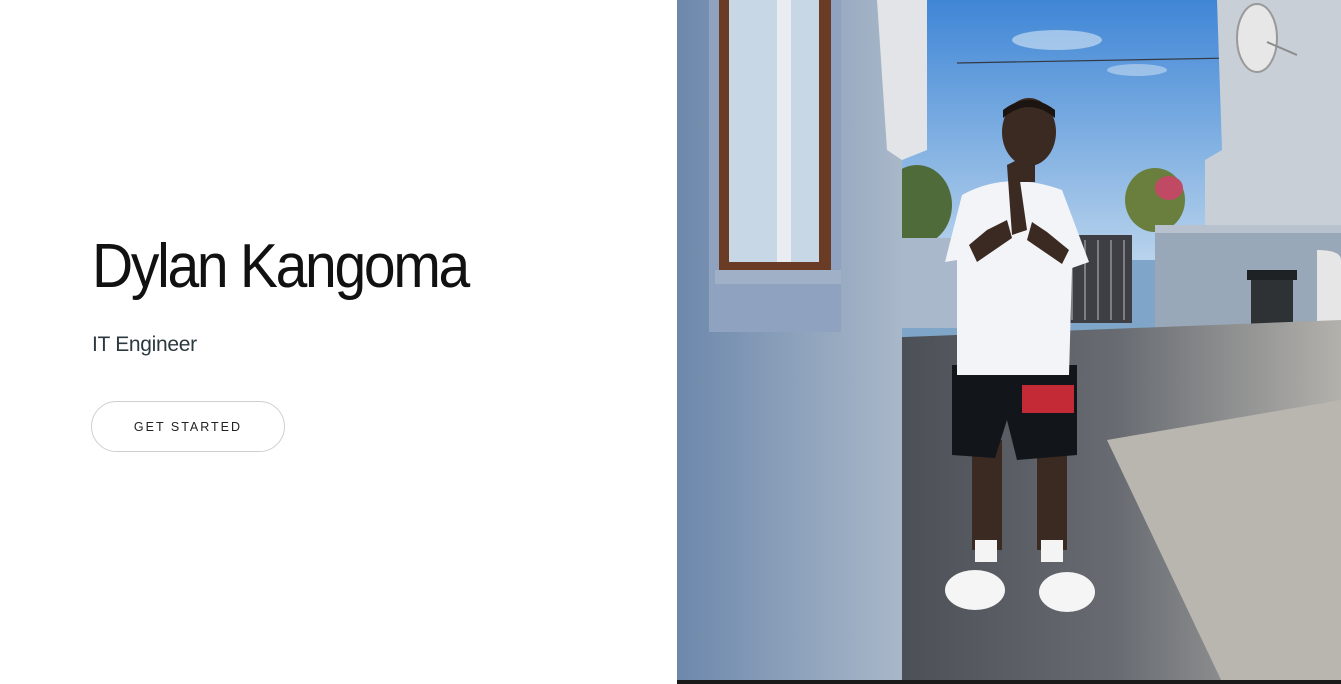 The height and width of the screenshot is (684, 1341). What do you see at coordinates (1009, 682) in the screenshot?
I see `photo-bottom-edge` at bounding box center [1009, 682].